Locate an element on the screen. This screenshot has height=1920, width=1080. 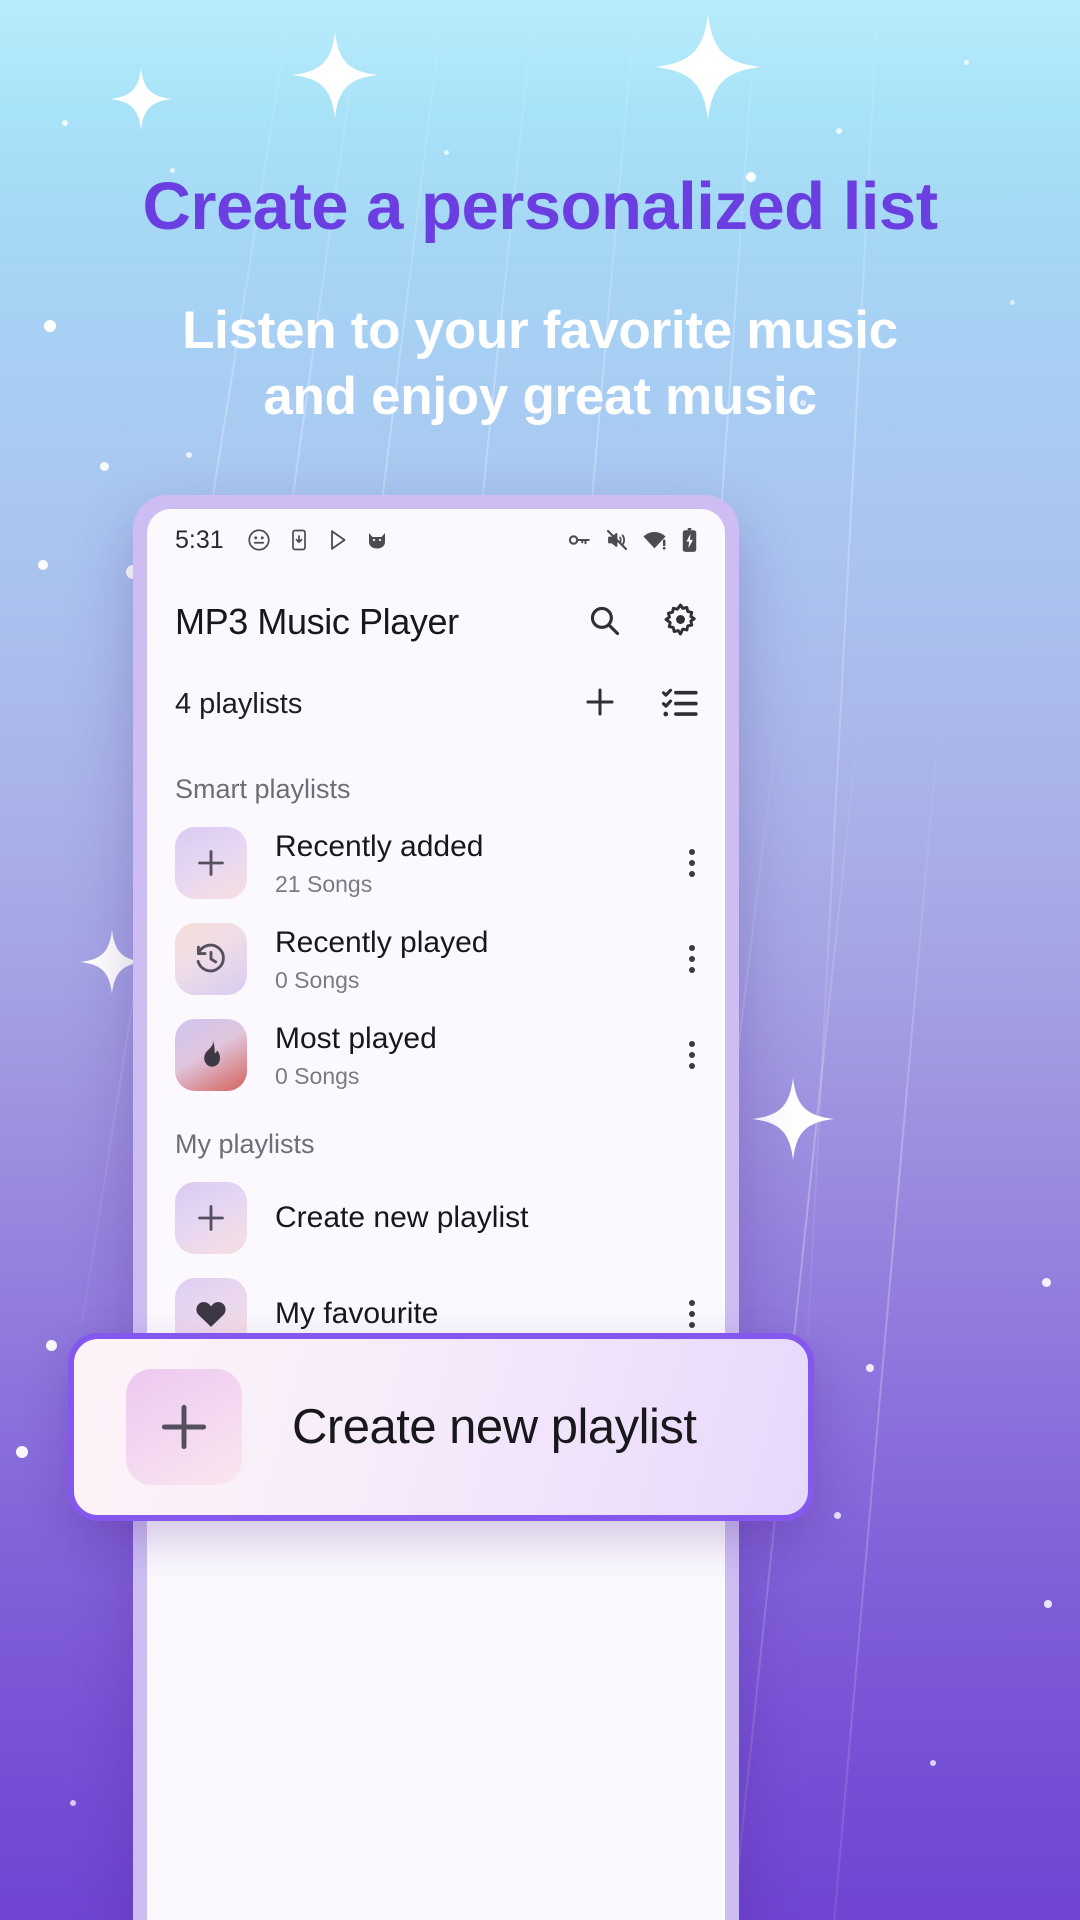
playlist-row-title: My favourite is located at coordinates (357, 1314).